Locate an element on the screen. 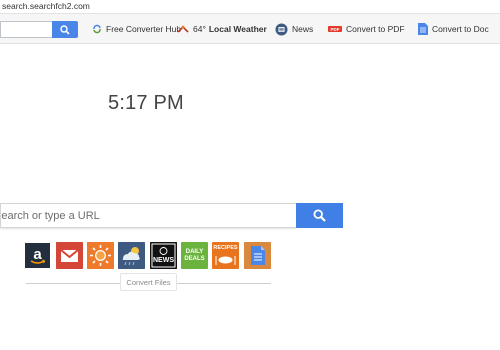  svg-text: a is located at coordinates (37, 254).